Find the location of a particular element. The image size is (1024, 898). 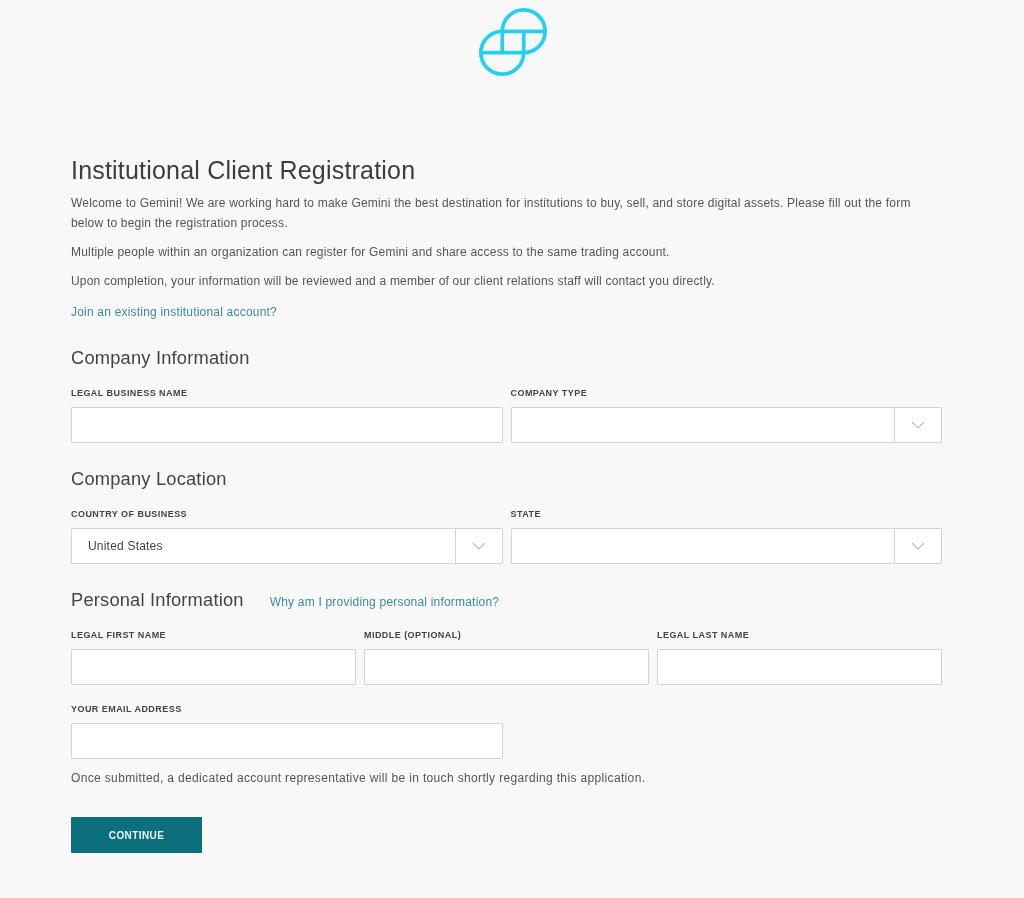

page-title: Institutional Client Registration is located at coordinates (244, 170).